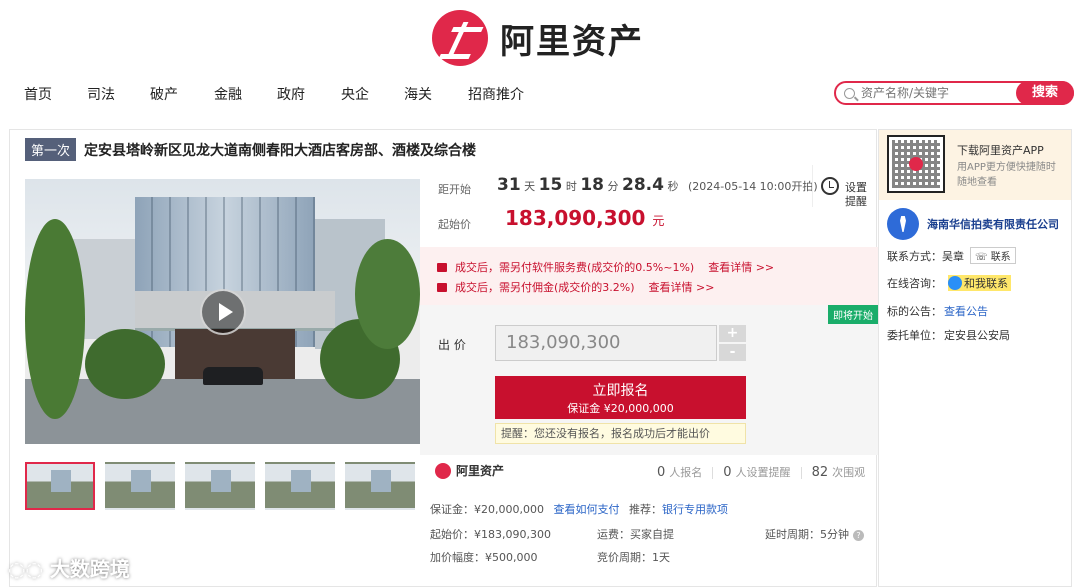 This screenshot has width=1080, height=587. I want to click on app-subtitle: 用APP更方便快捷随时随地查看, so click(1006, 175).